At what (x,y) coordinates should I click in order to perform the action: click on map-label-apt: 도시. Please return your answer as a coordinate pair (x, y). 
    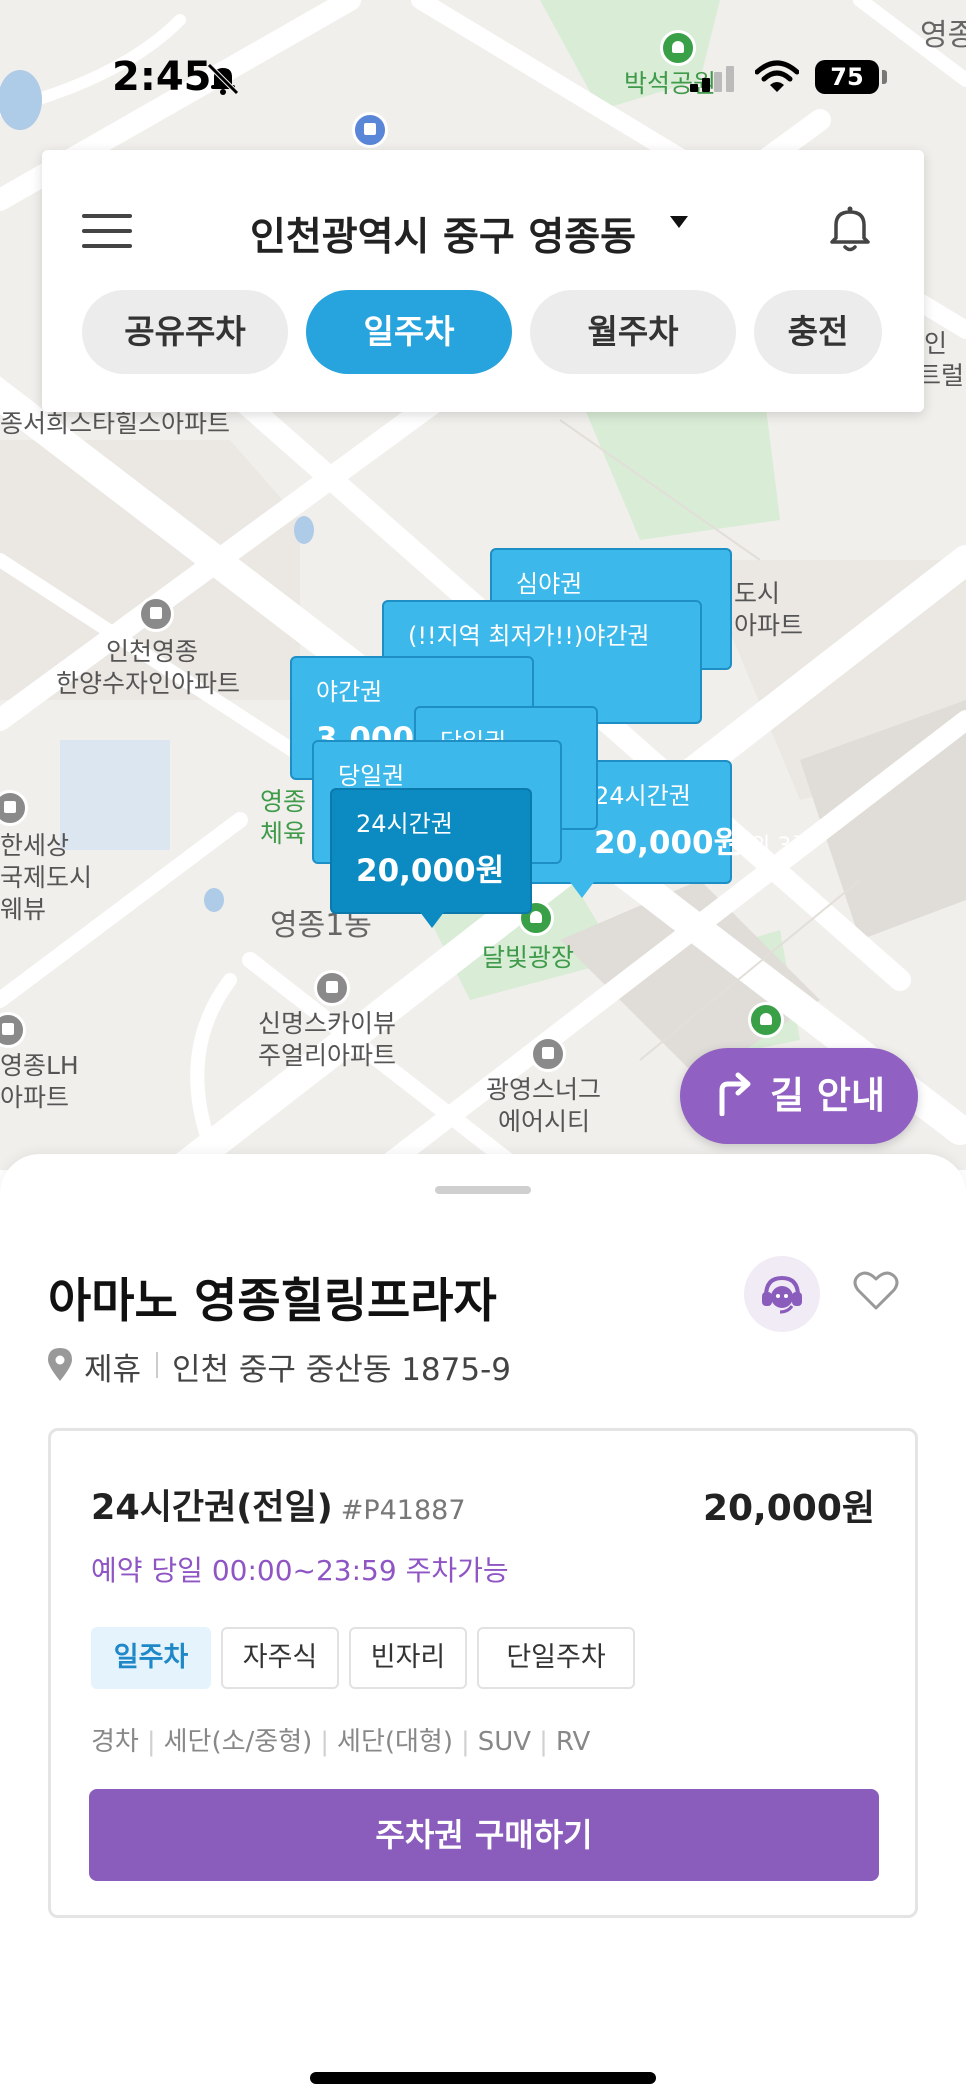
    Looking at the image, I should click on (757, 593).